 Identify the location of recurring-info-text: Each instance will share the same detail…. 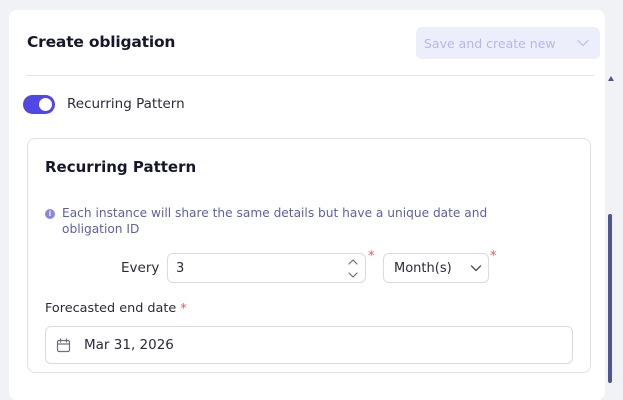
(275, 221).